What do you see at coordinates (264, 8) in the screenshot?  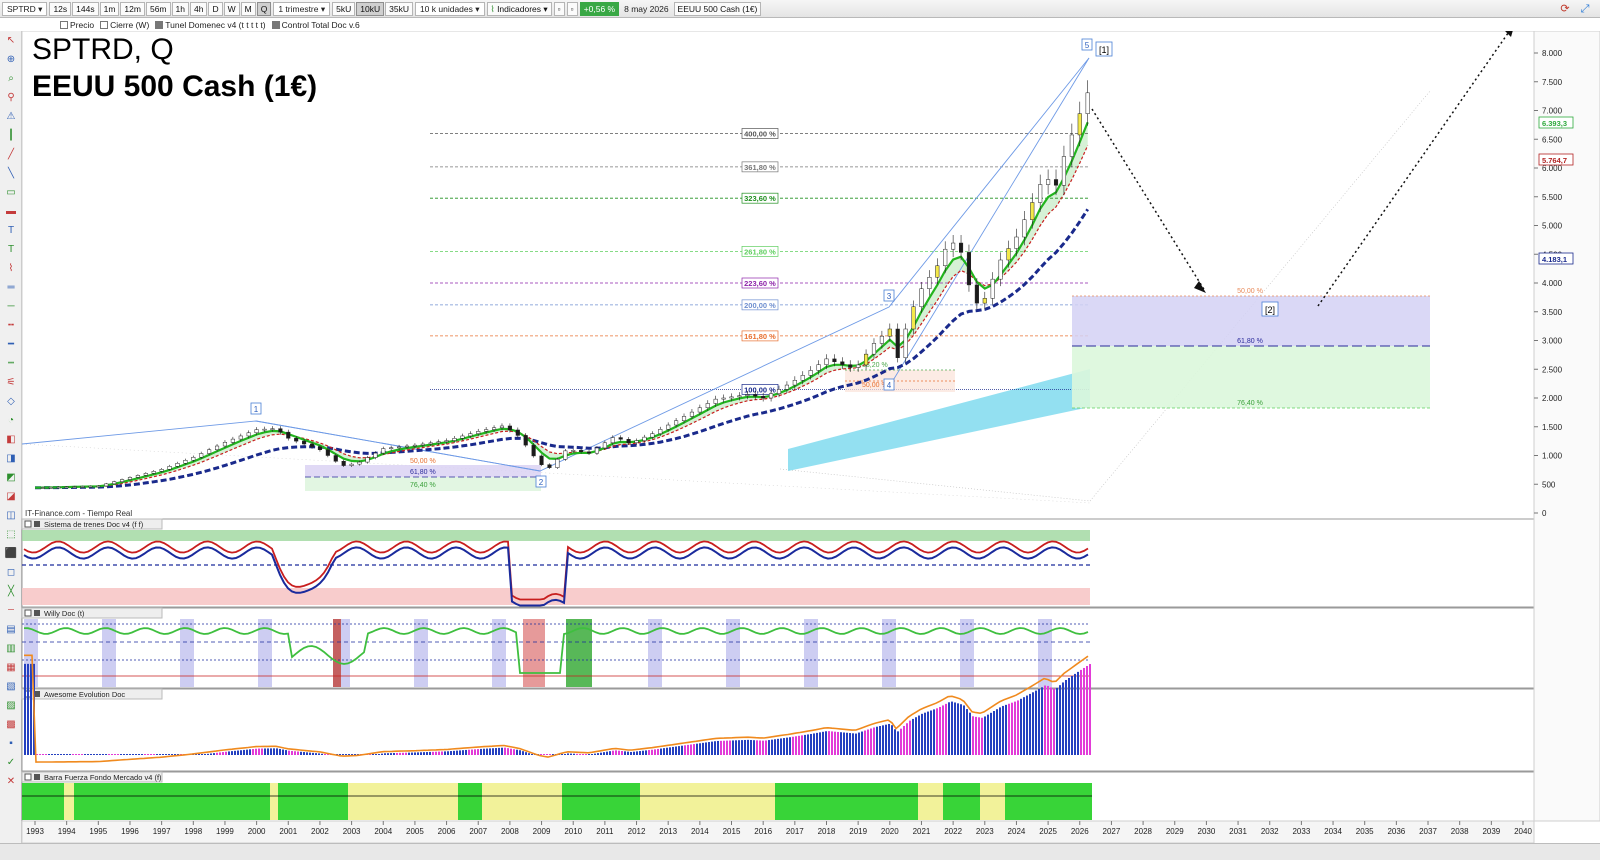 I see `interval-button-q: Q` at bounding box center [264, 8].